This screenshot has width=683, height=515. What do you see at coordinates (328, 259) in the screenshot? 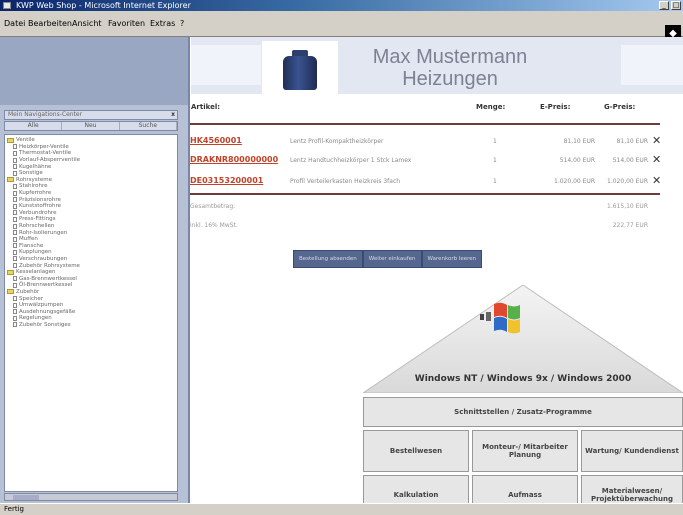
I see `submit-order-button: Bestellung absenden` at bounding box center [328, 259].